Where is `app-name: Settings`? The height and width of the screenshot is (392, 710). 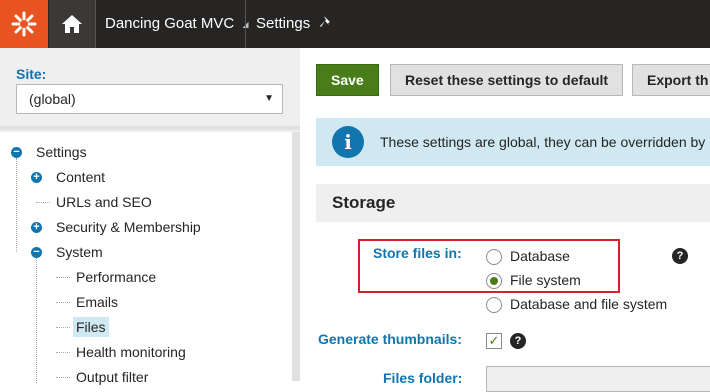
app-name: Settings is located at coordinates (283, 23).